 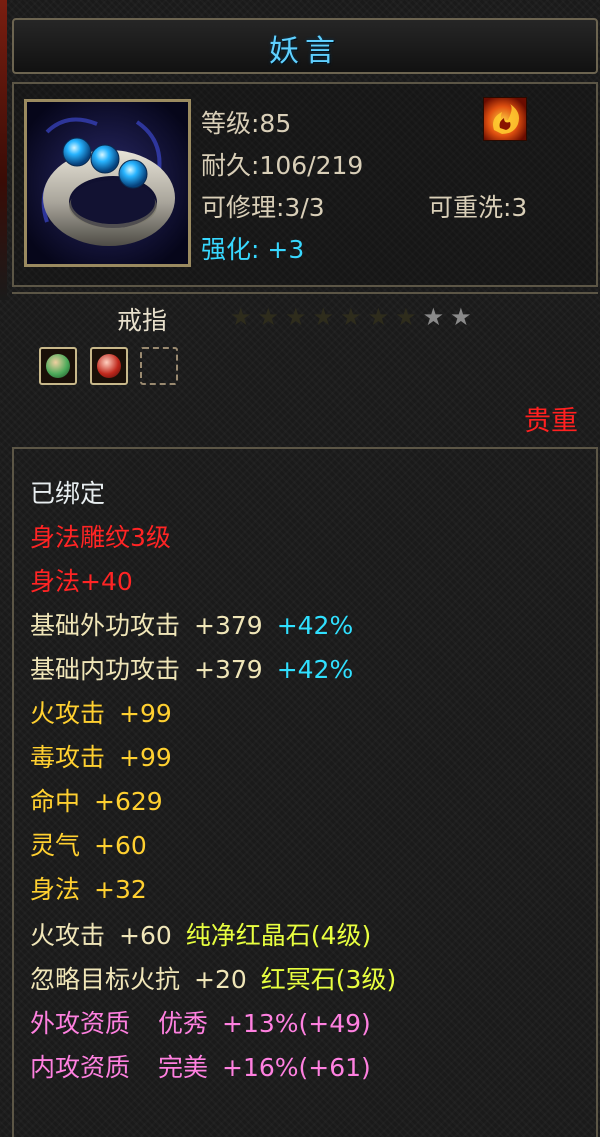 I want to click on quality-value: +13%(+49), so click(x=296, y=1023).